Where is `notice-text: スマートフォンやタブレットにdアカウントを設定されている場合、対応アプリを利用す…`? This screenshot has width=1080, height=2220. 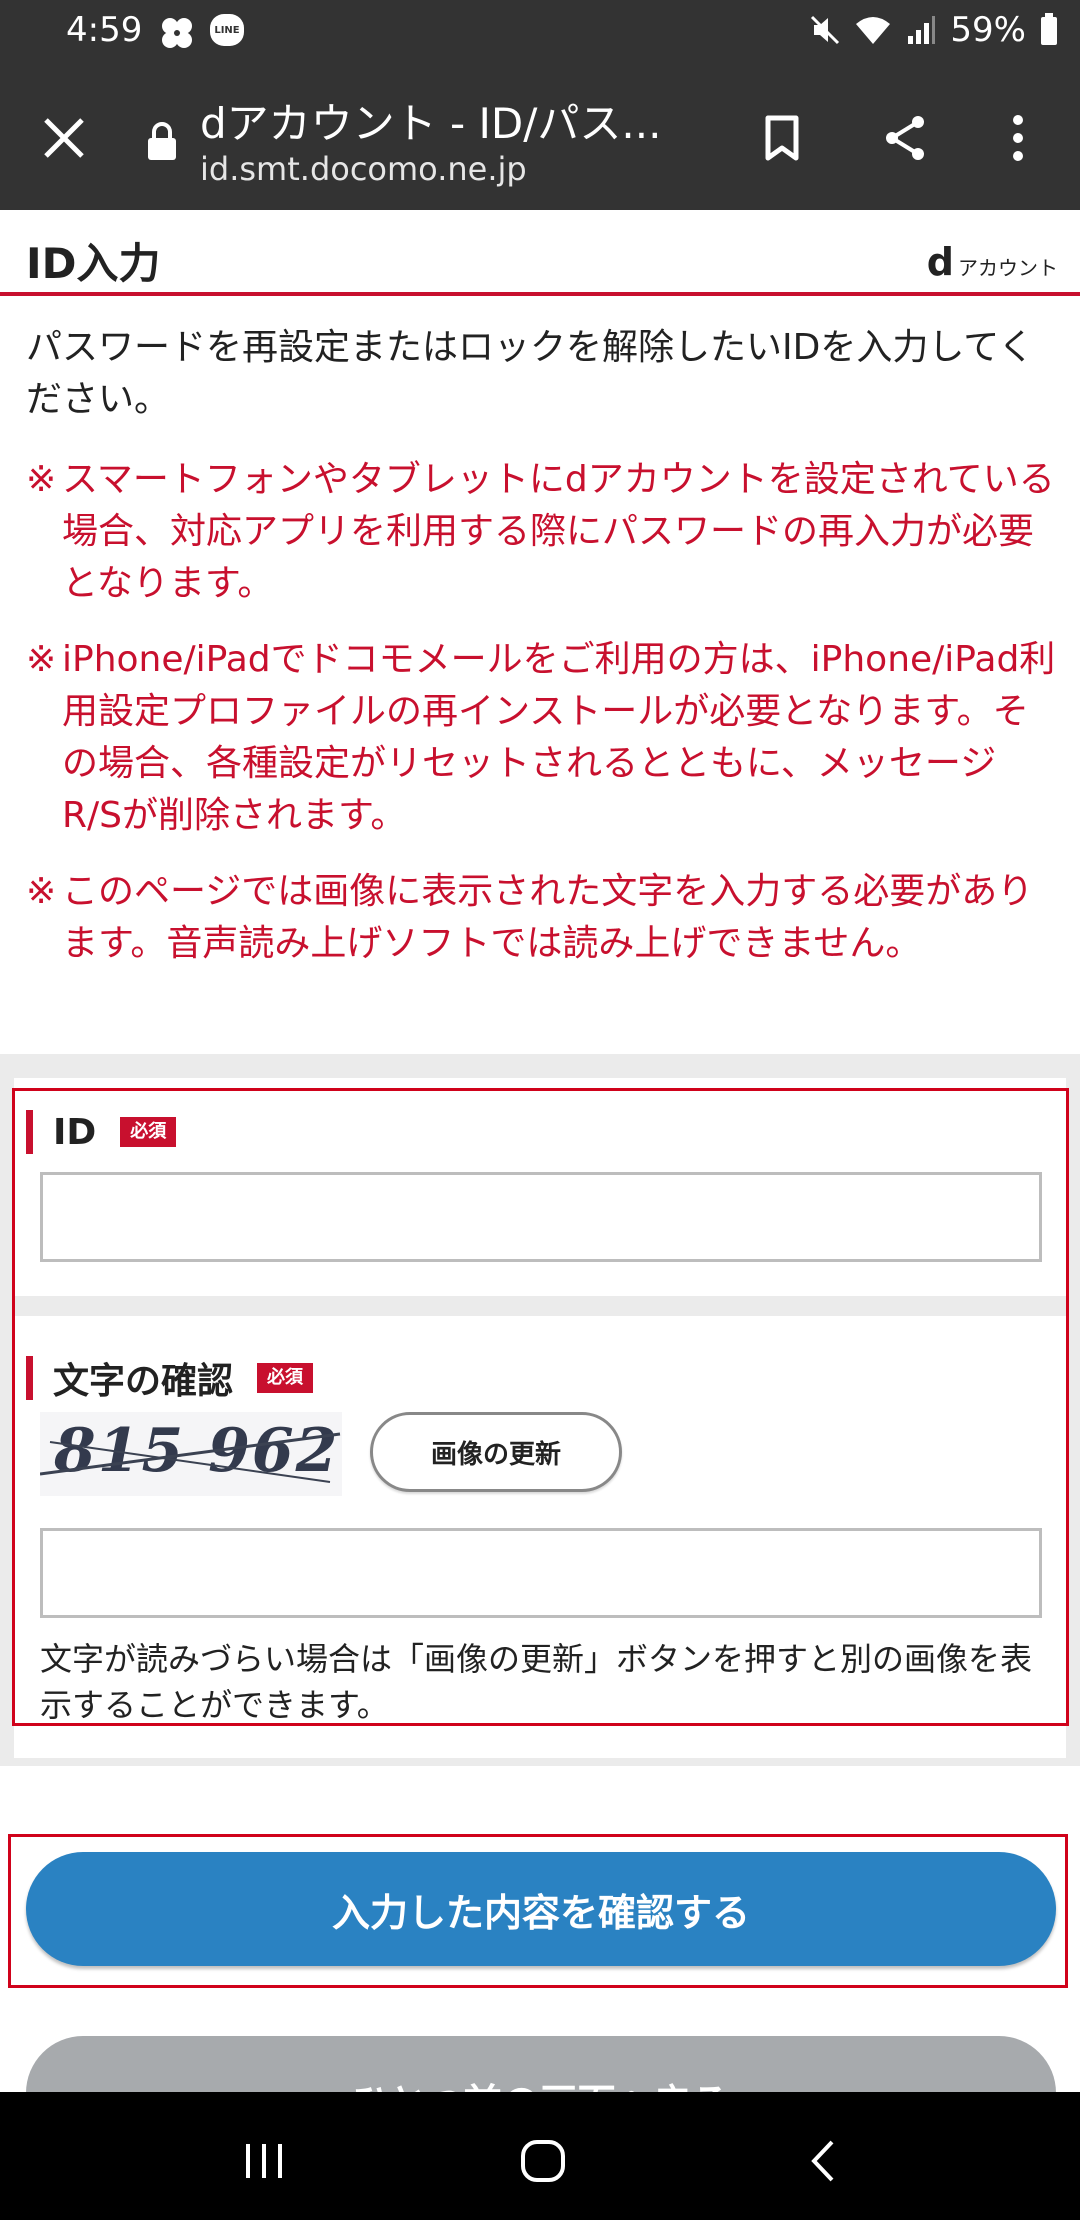
notice-text: スマートフォンやタブレットにdアカウントを設定されている場合、対応アプリを利用す… is located at coordinates (558, 531).